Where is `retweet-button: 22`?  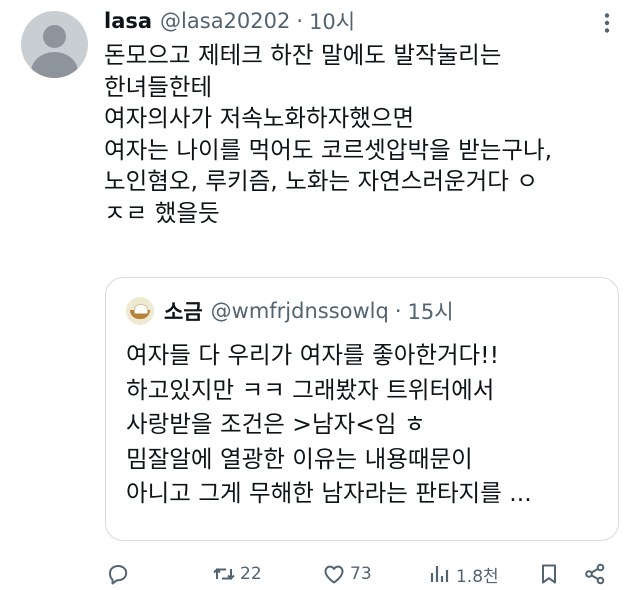
retweet-button: 22 is located at coordinates (237, 574).